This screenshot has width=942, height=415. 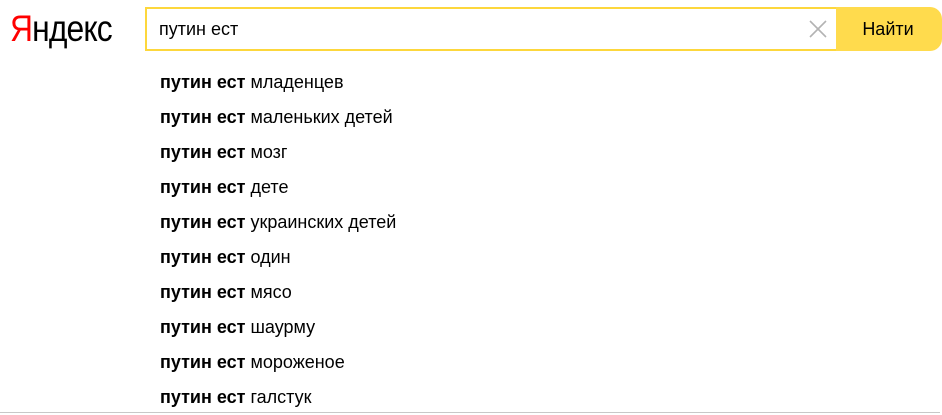 What do you see at coordinates (271, 292) in the screenshot?
I see `suggest-completion: мясо` at bounding box center [271, 292].